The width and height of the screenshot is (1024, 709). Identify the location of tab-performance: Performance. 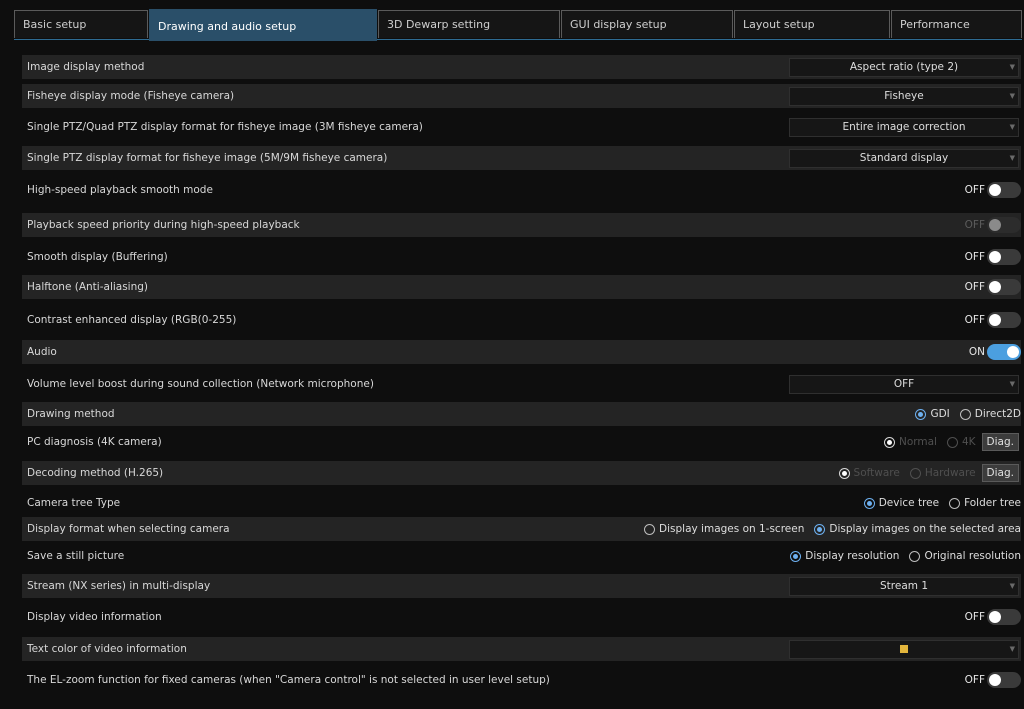
(956, 24).